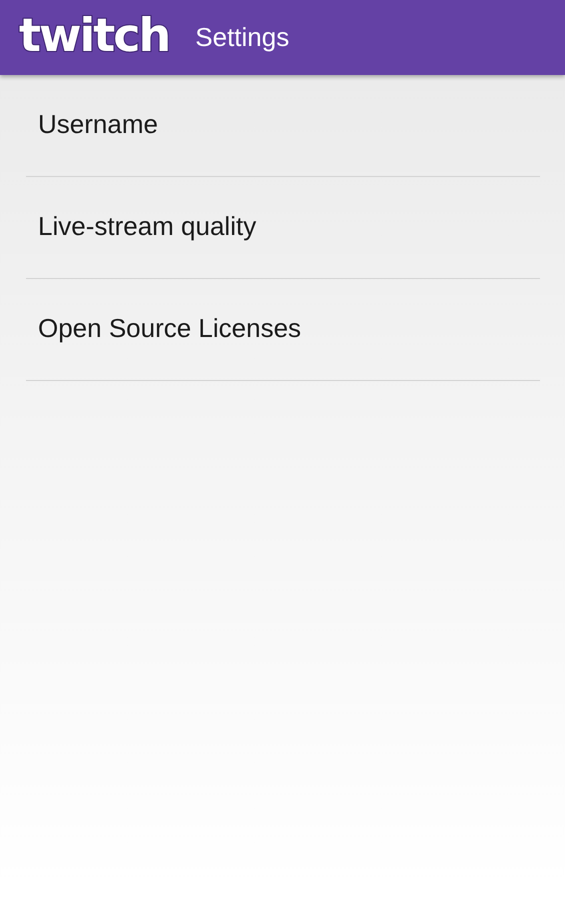  I want to click on logo: twitch, so click(94, 35).